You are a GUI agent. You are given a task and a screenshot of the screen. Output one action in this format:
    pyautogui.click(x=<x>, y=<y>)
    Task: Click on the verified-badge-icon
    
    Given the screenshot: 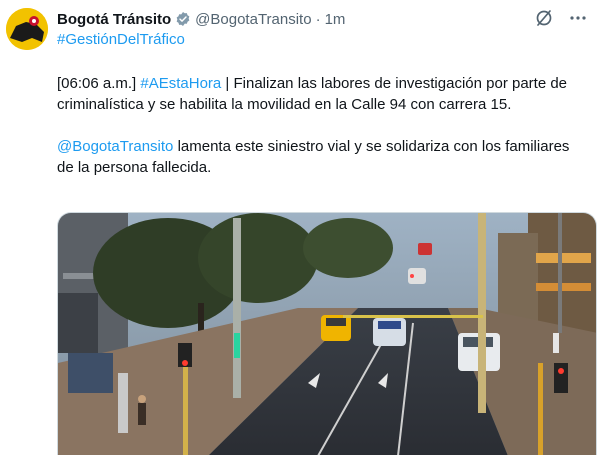 What is the action you would take?
    pyautogui.click(x=183, y=19)
    